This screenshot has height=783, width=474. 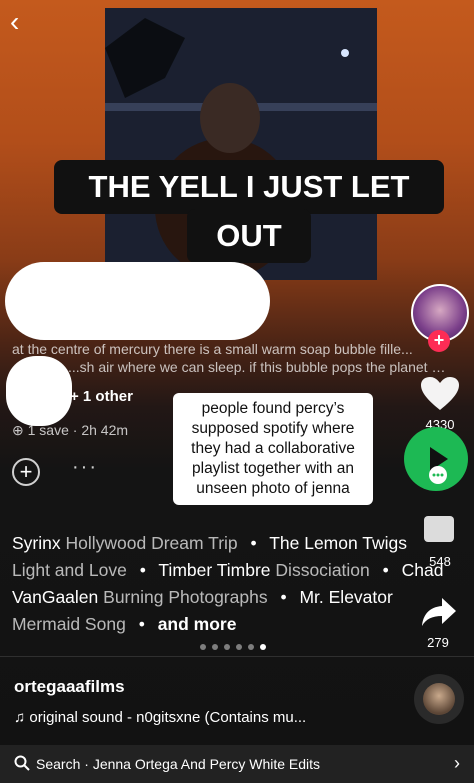 I want to click on creator-username: ortegaaafilms, so click(x=69, y=687).